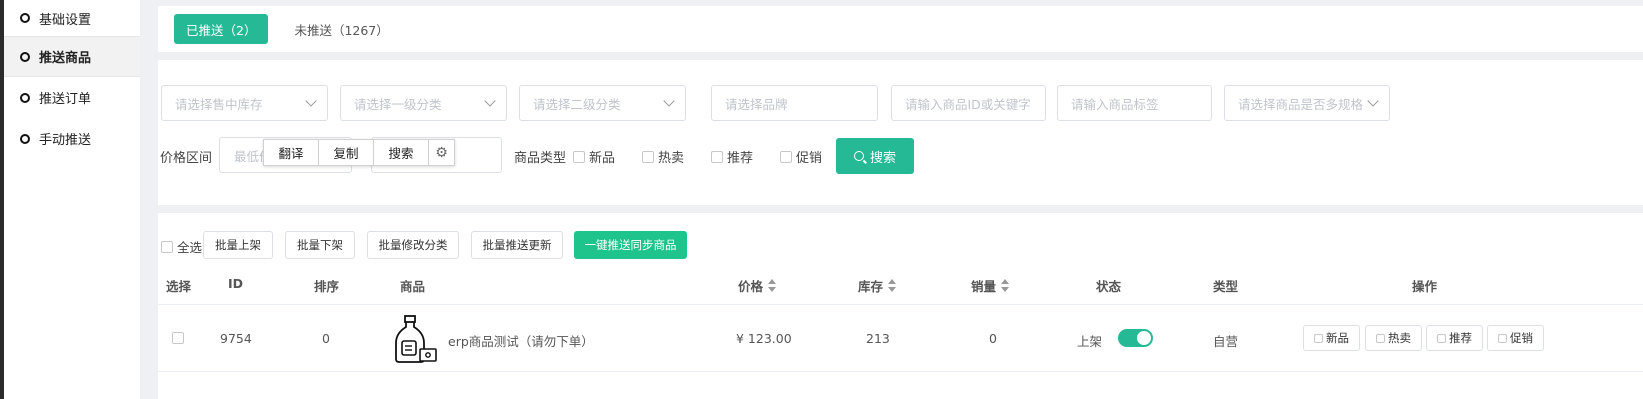 The height and width of the screenshot is (399, 1643). Describe the element at coordinates (238, 245) in the screenshot. I see `batch-list-button: 批量上架` at that location.